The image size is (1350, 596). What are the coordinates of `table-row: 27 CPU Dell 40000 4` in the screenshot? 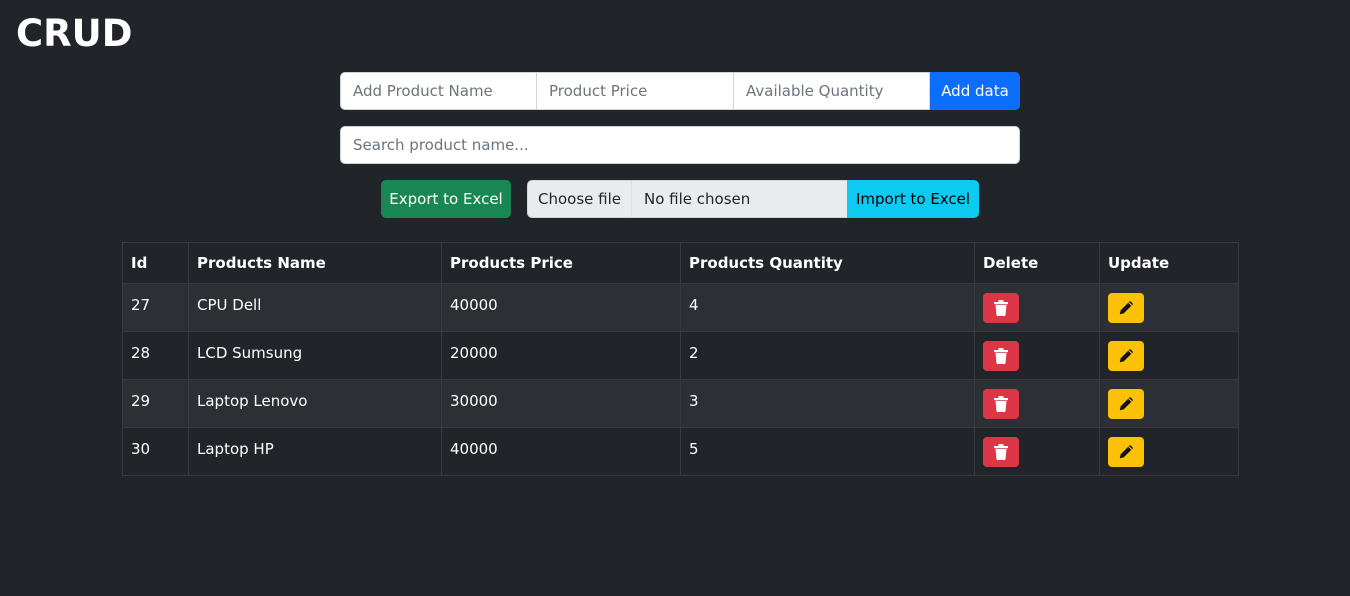 It's located at (680, 307).